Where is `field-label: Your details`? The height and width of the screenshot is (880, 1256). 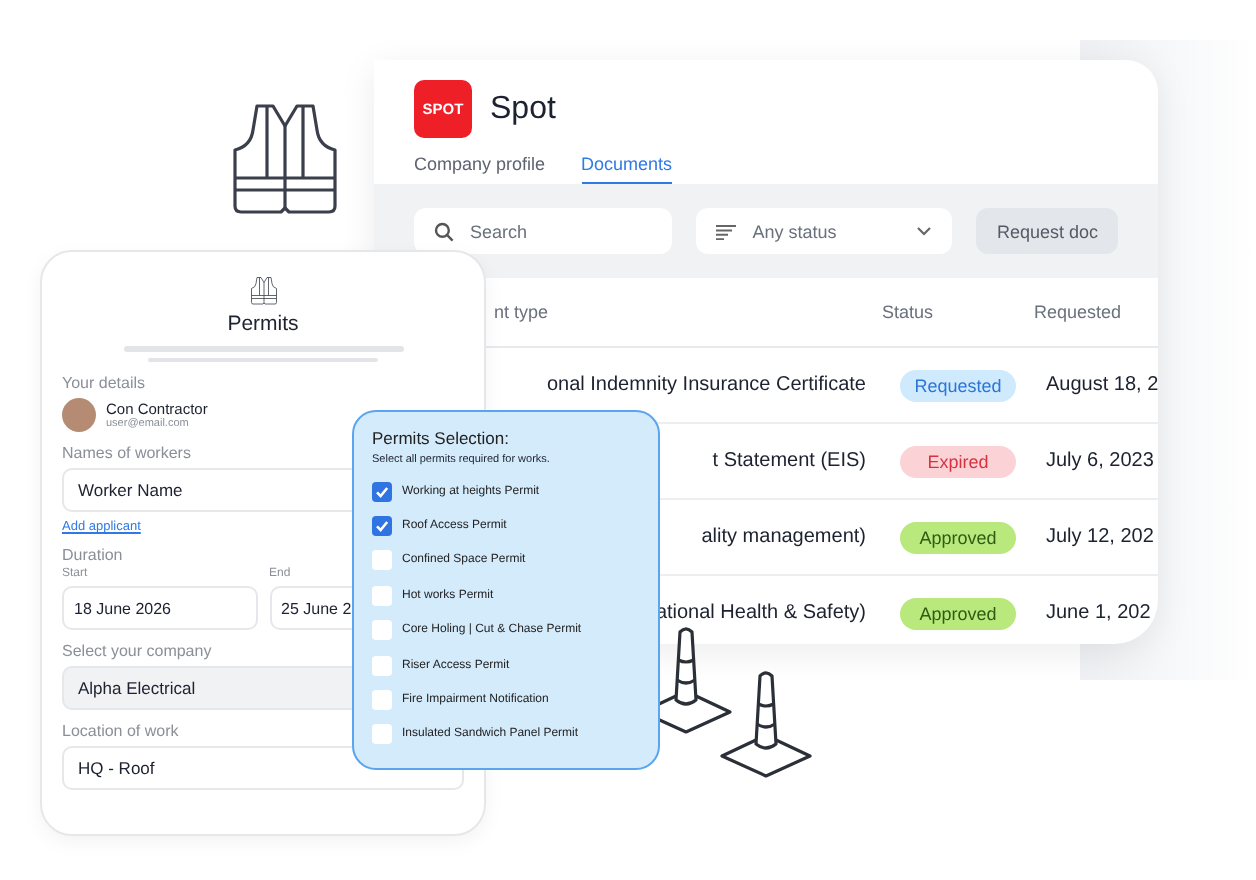
field-label: Your details is located at coordinates (104, 383).